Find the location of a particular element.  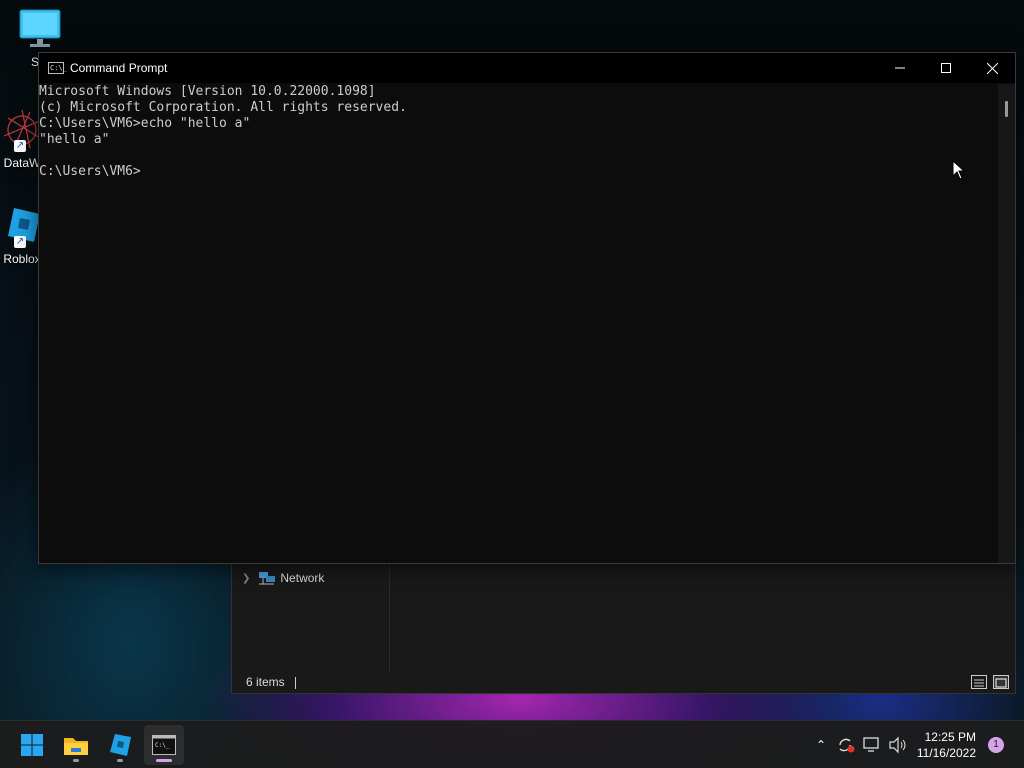

chevron-right-icon: ❯ is located at coordinates (246, 578).